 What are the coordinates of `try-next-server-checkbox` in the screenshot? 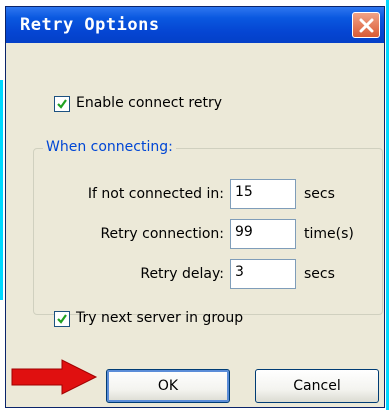 It's located at (62, 319).